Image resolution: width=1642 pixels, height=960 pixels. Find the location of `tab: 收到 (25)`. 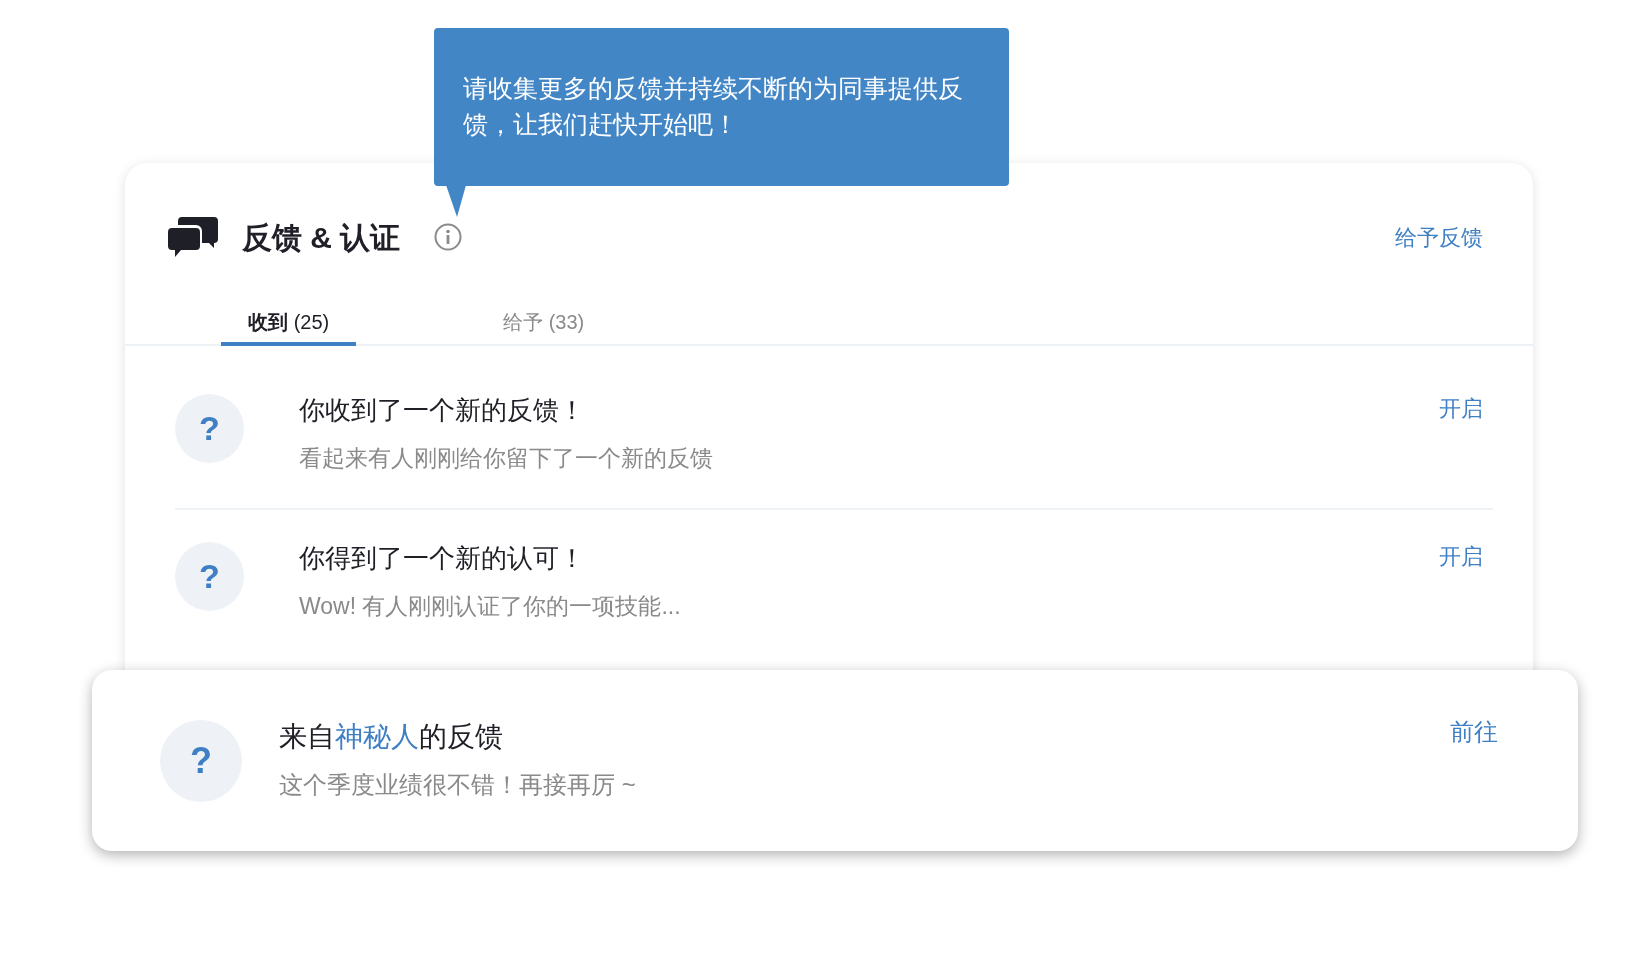

tab: 收到 (25) is located at coordinates (288, 324).